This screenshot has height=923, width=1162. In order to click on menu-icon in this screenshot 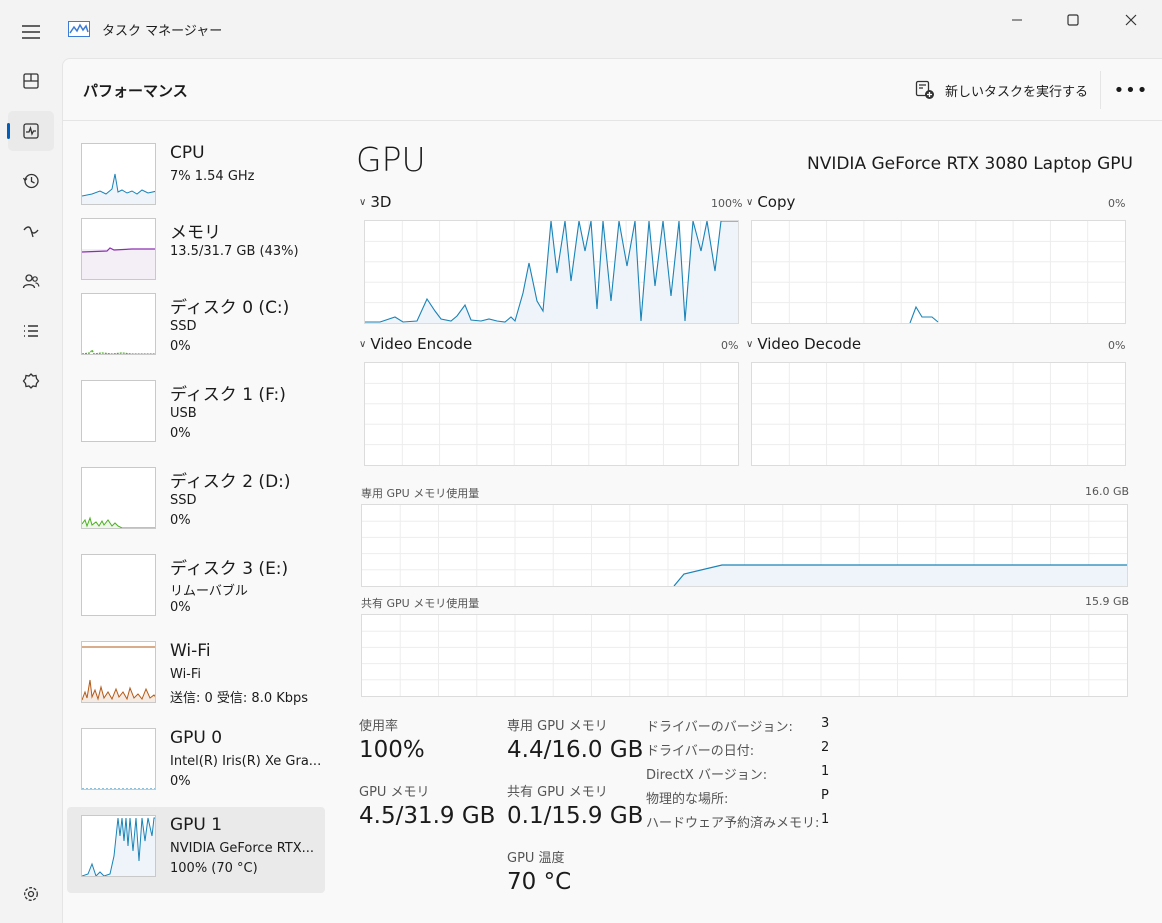, I will do `click(31, 32)`.